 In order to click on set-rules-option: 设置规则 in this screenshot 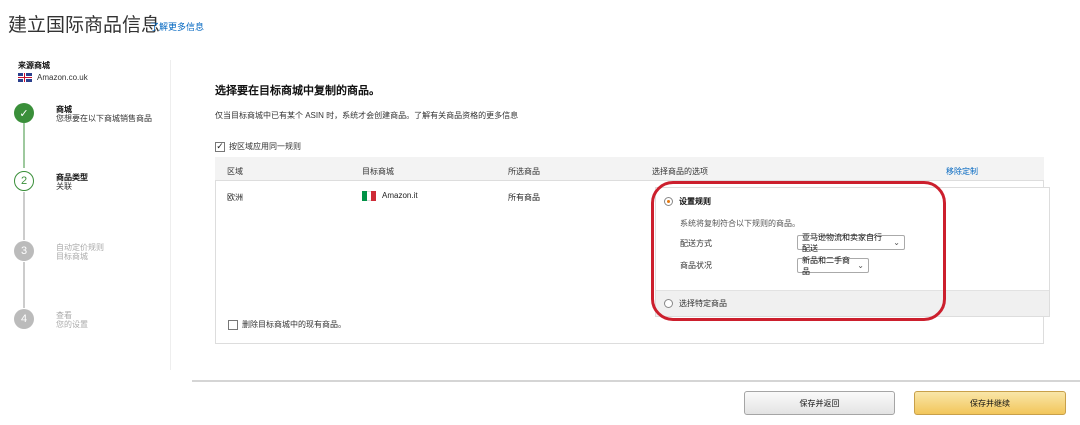, I will do `click(687, 201)`.